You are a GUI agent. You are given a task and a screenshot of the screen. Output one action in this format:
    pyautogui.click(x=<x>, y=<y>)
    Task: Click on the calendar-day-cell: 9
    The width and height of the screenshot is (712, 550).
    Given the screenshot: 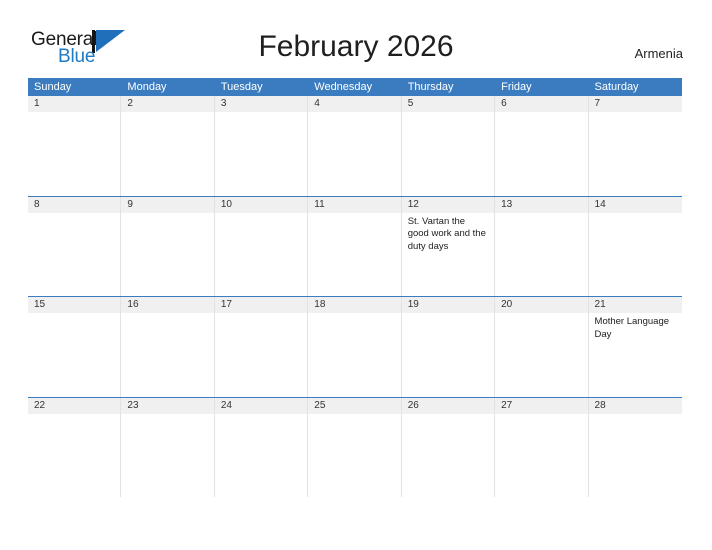 What is the action you would take?
    pyautogui.click(x=168, y=246)
    